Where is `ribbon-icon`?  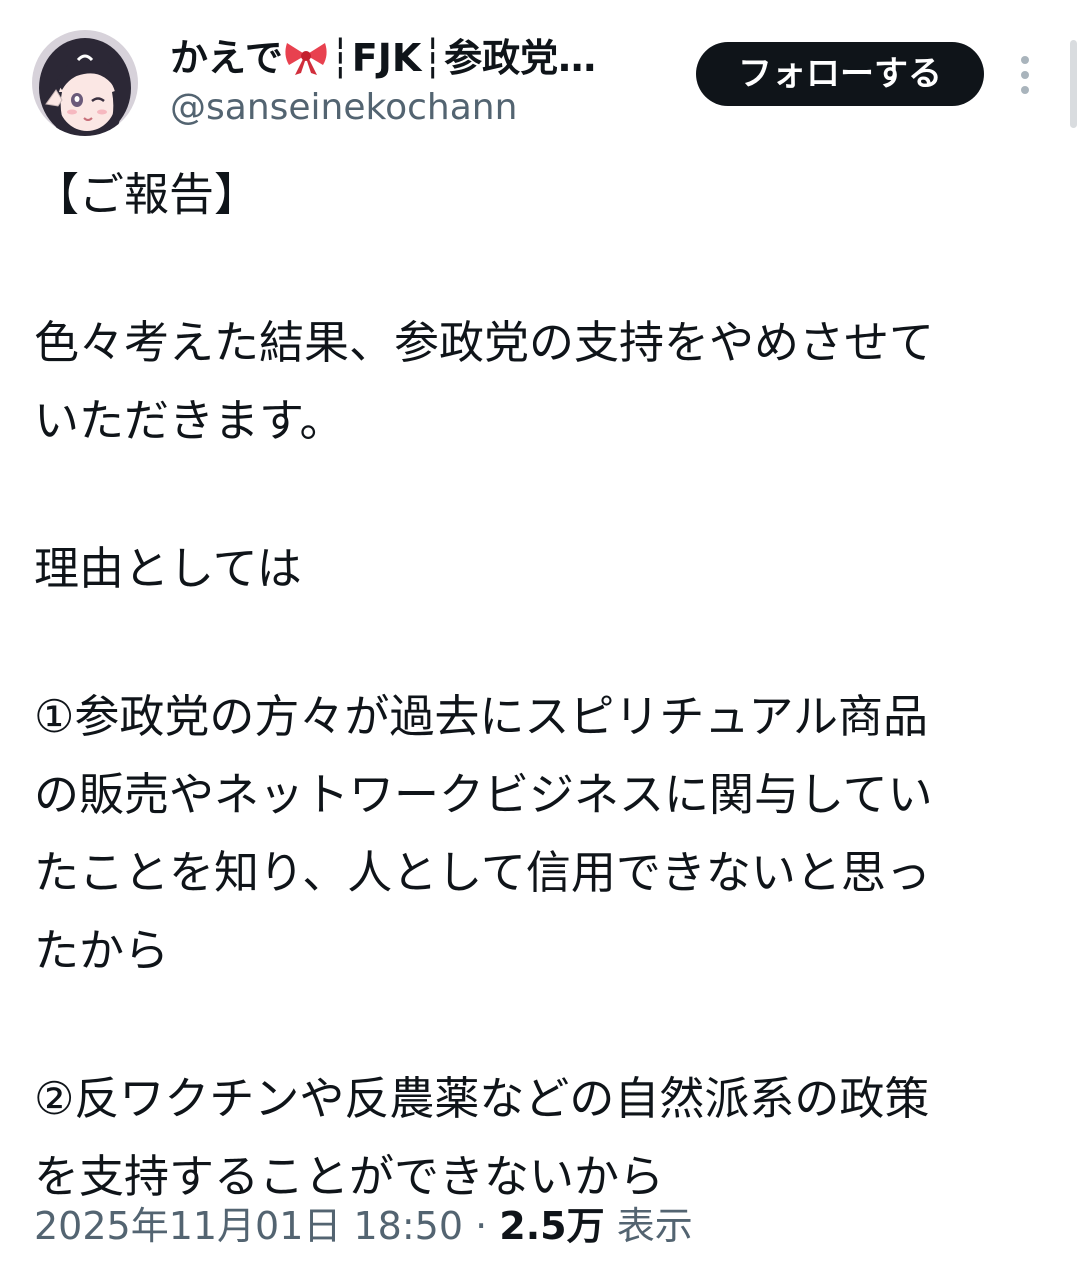 ribbon-icon is located at coordinates (306, 57).